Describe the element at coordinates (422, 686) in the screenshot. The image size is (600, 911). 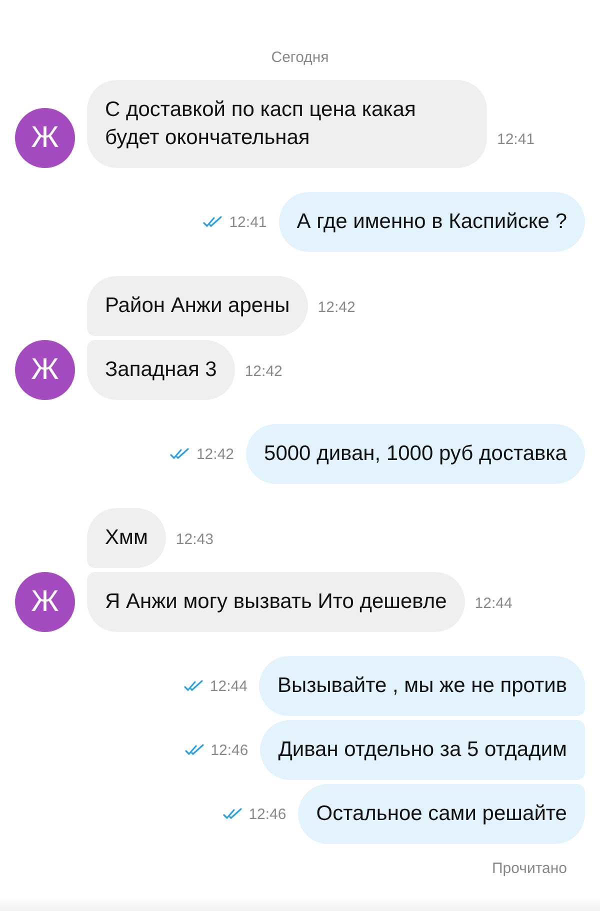
I see `message-bubble: Вызывайте , мы же не против` at that location.